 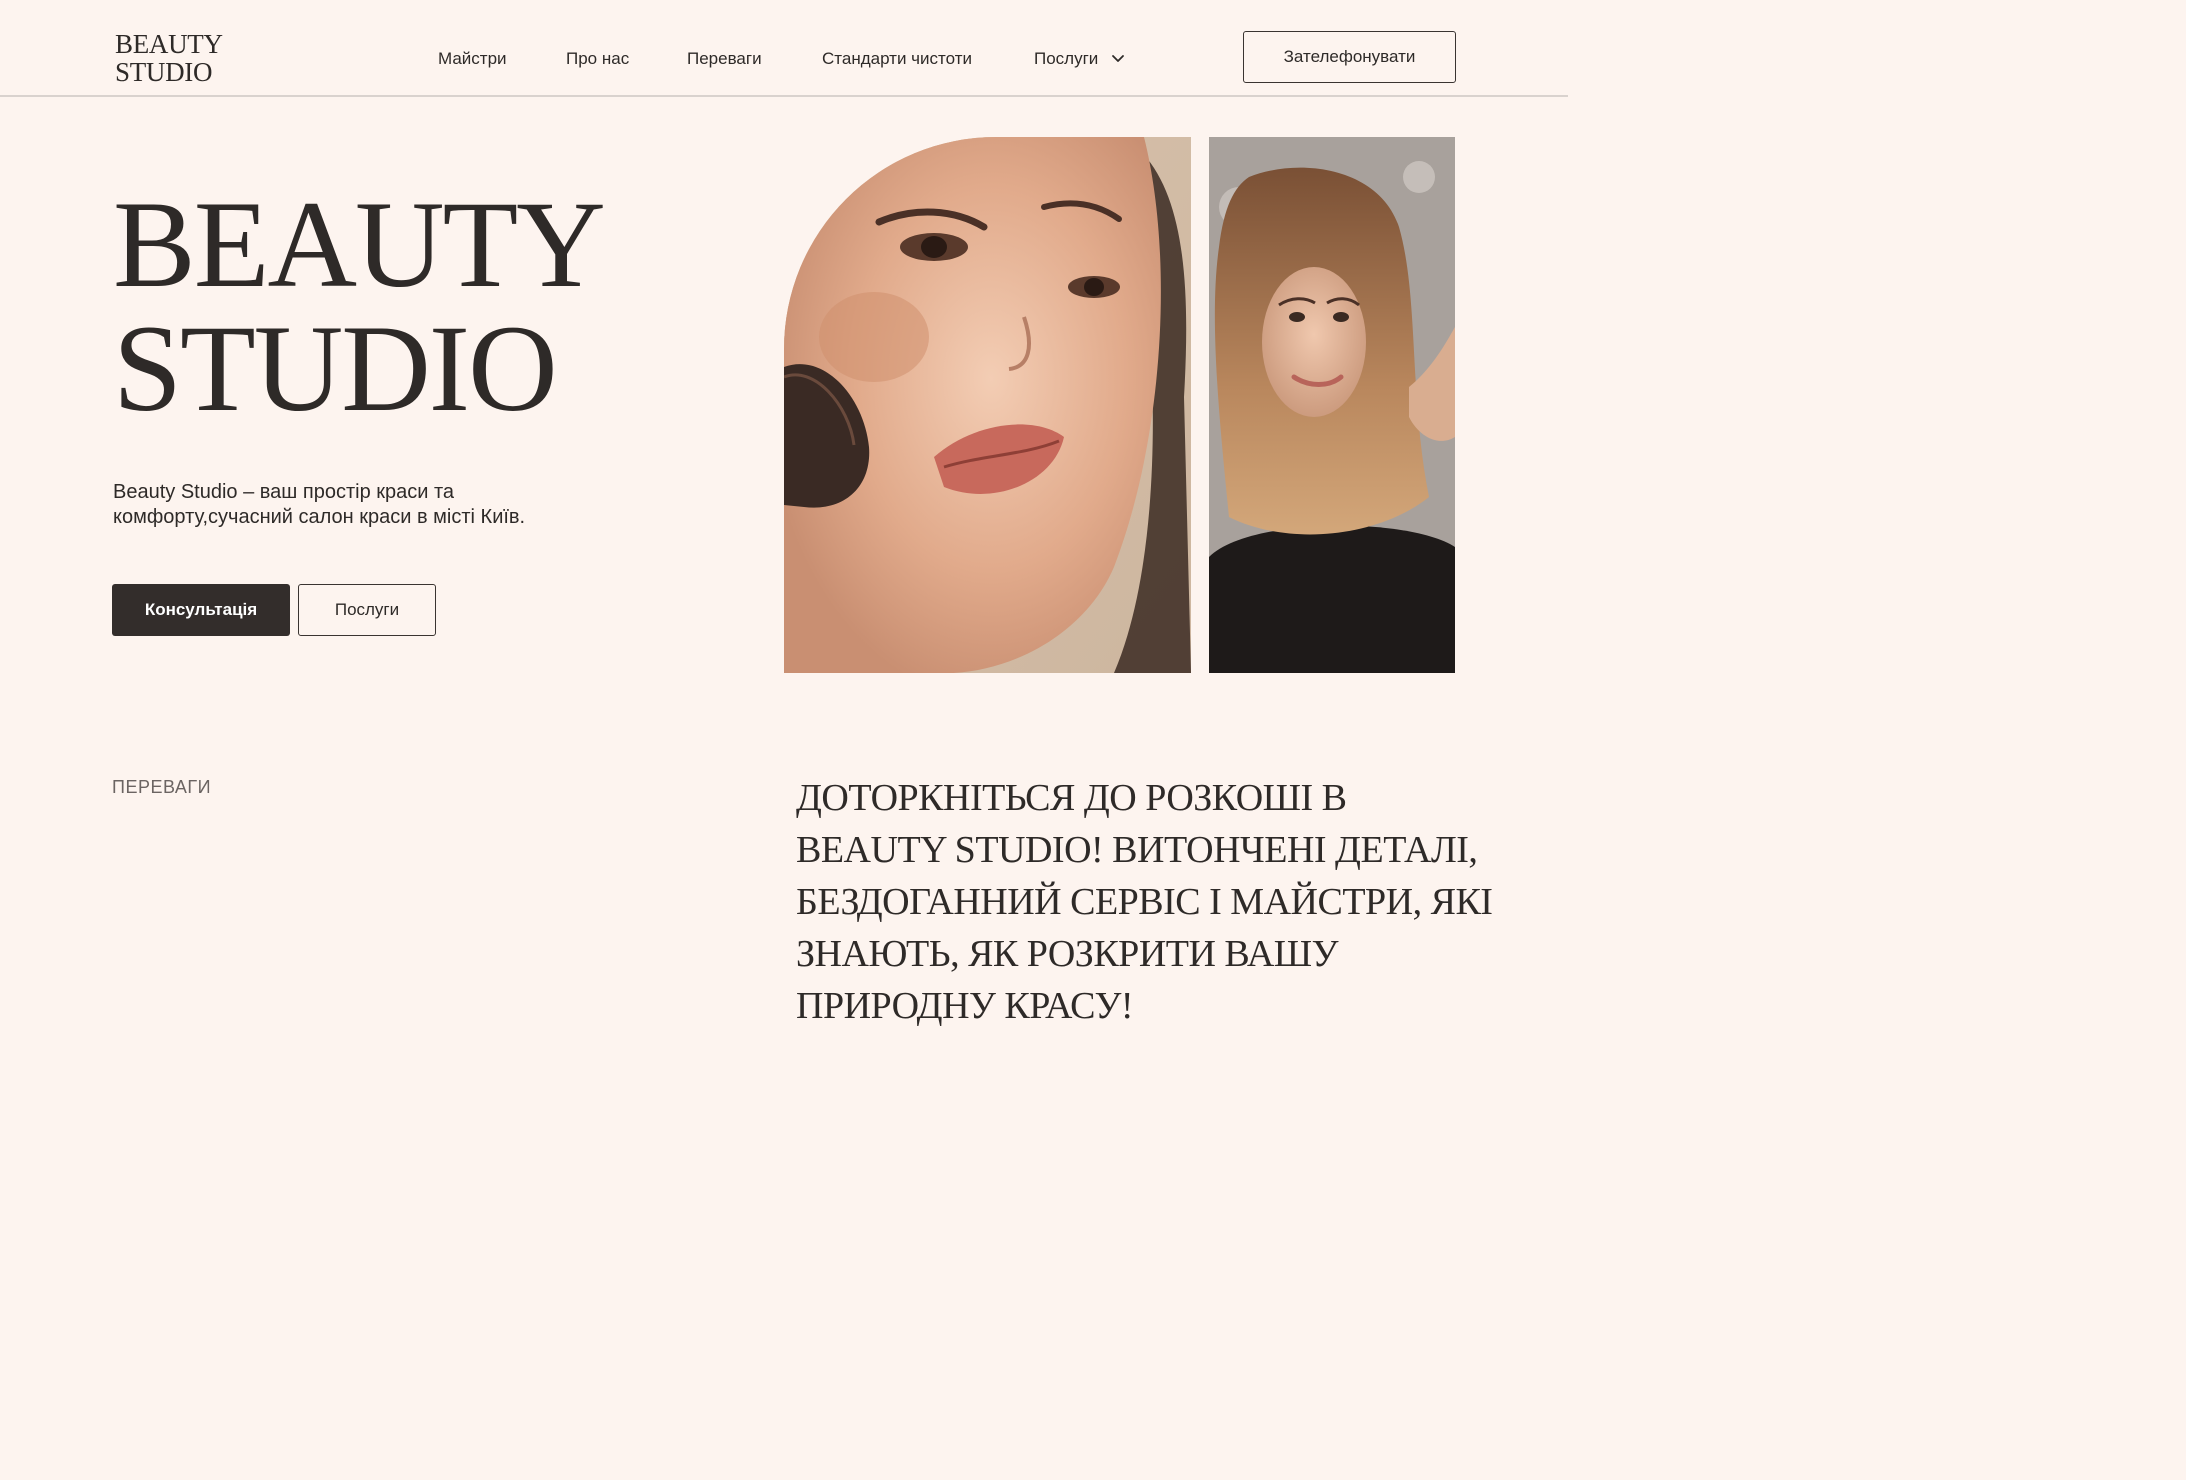 What do you see at coordinates (367, 610) in the screenshot?
I see `services-button: Послуги` at bounding box center [367, 610].